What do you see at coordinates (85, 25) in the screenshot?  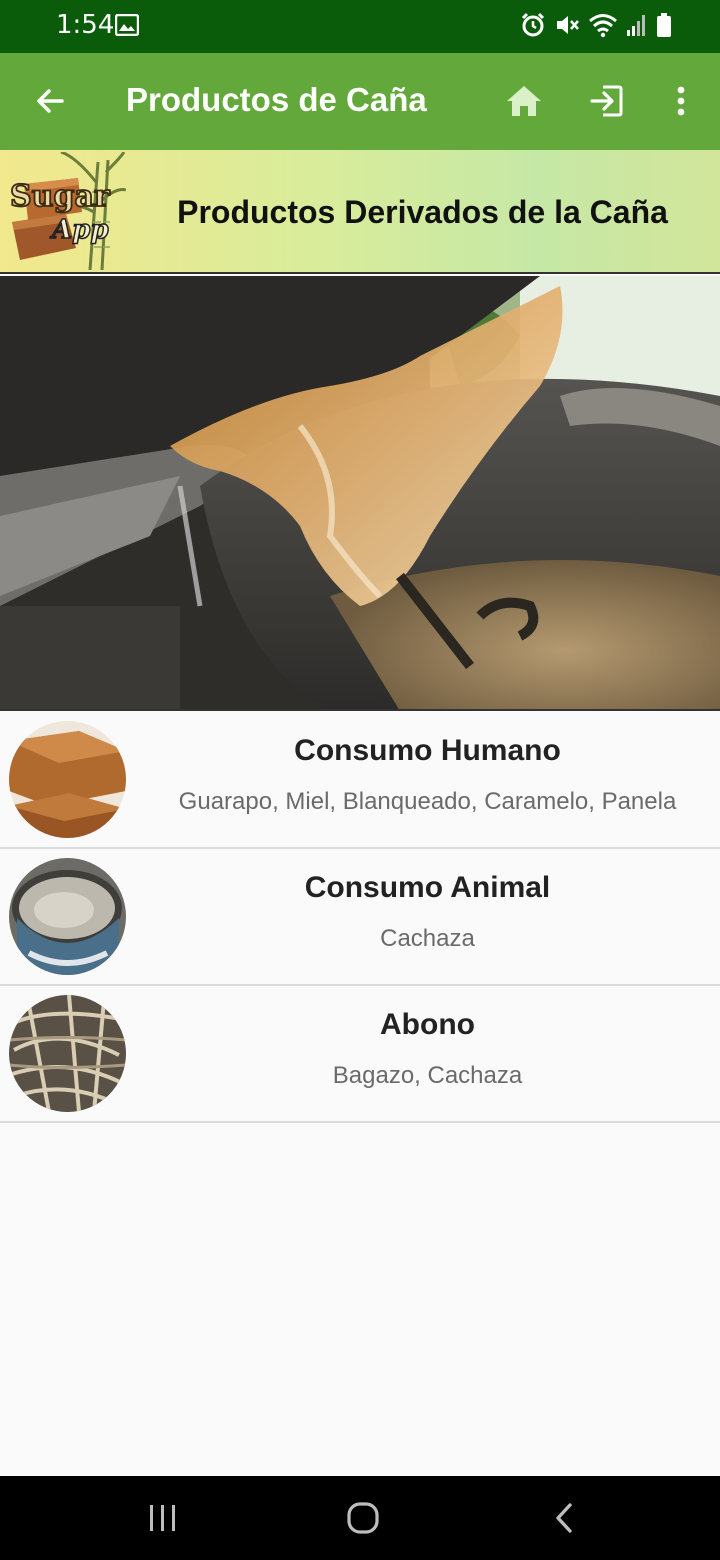 I see `status-time: 1:54` at bounding box center [85, 25].